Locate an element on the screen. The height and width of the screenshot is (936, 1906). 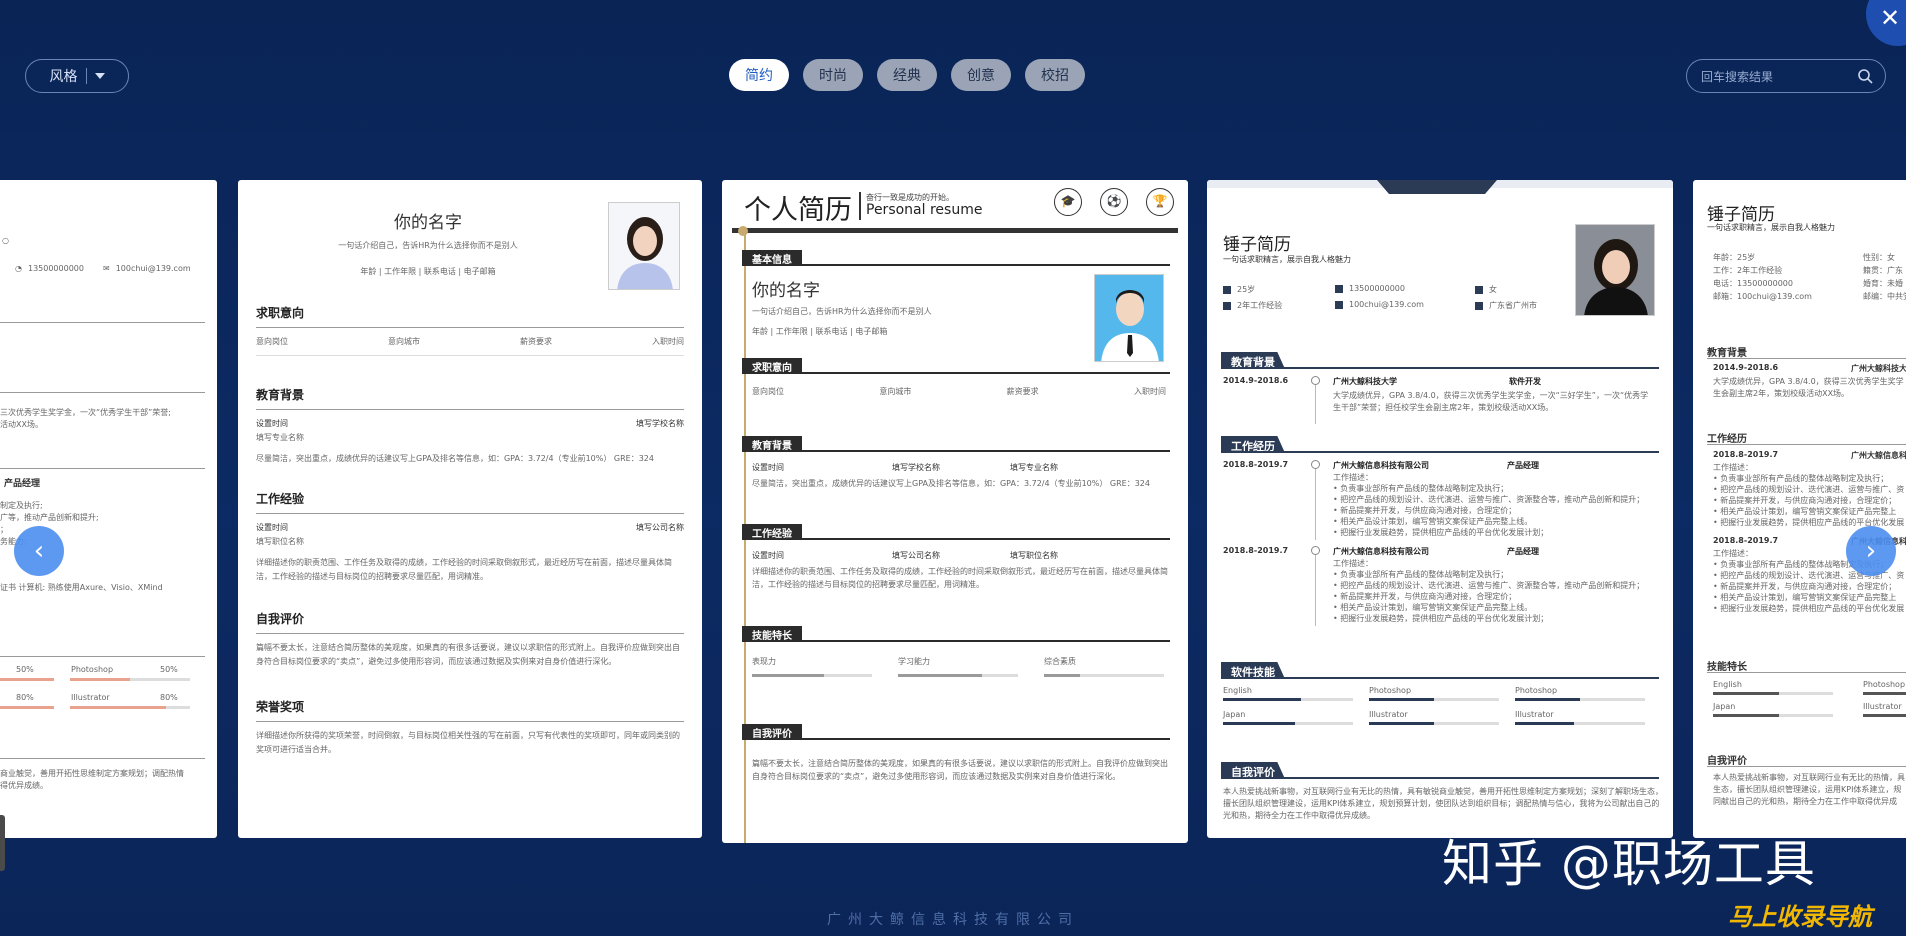
intent-city: 意向城市 is located at coordinates (895, 391).